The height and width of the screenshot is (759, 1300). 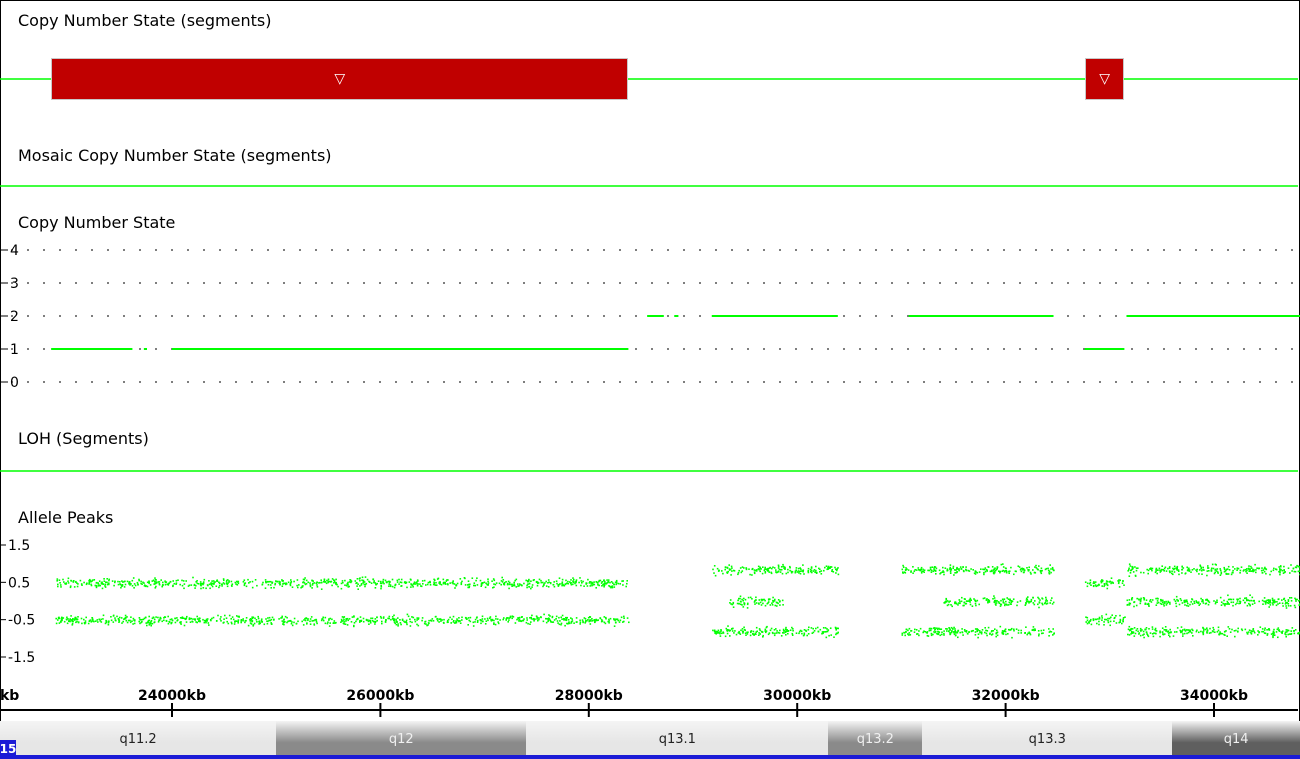 I want to click on chromosome-ideogram: q11.2 q12 q13.1 q13.2 q13.3 q14, so click(x=650, y=739).